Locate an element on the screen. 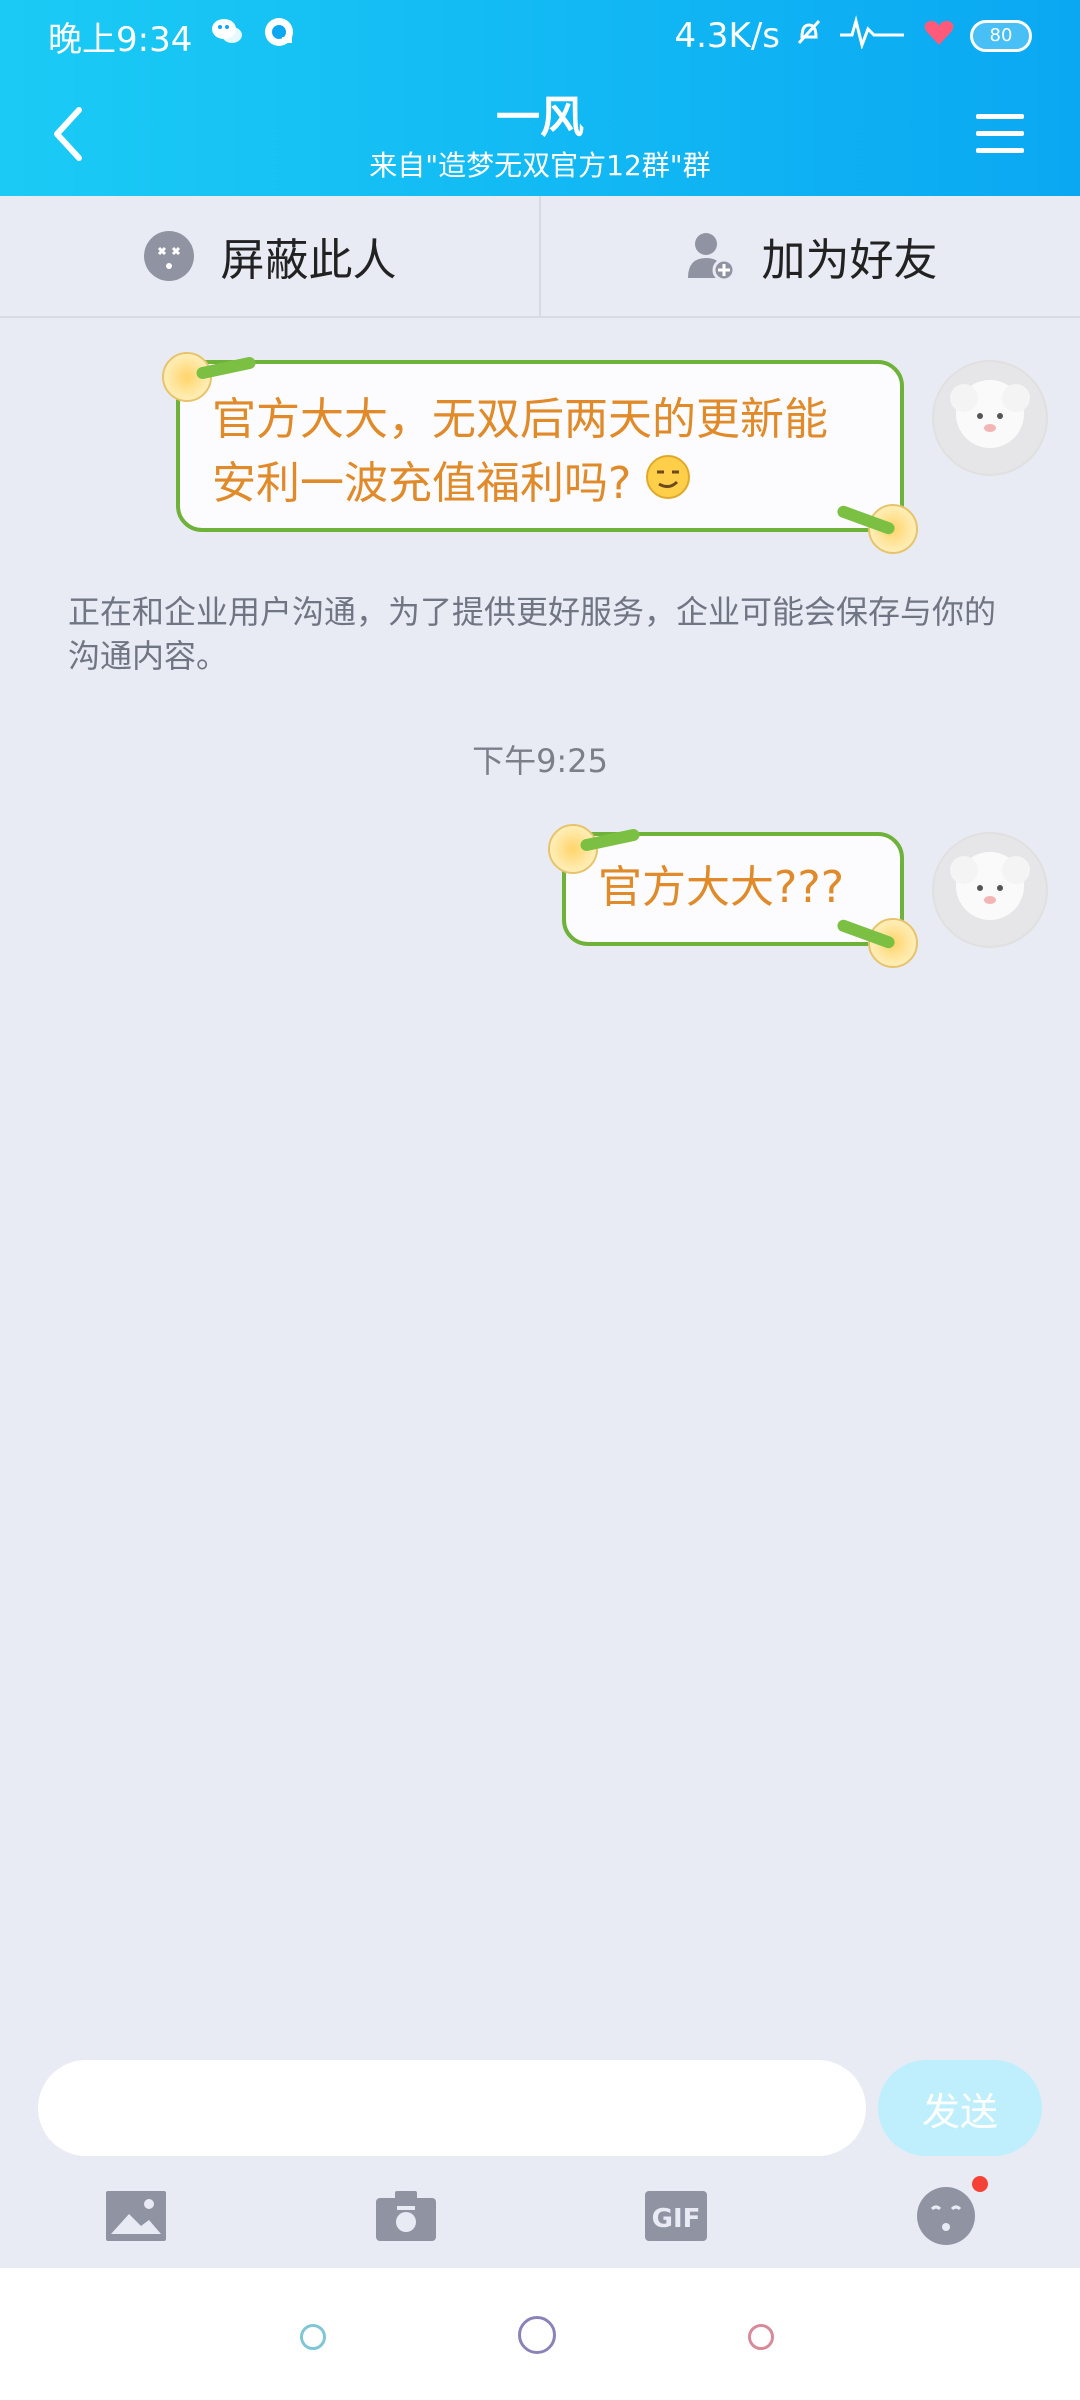 The image size is (1080, 2400). timestamp: 下午9:25 is located at coordinates (540, 761).